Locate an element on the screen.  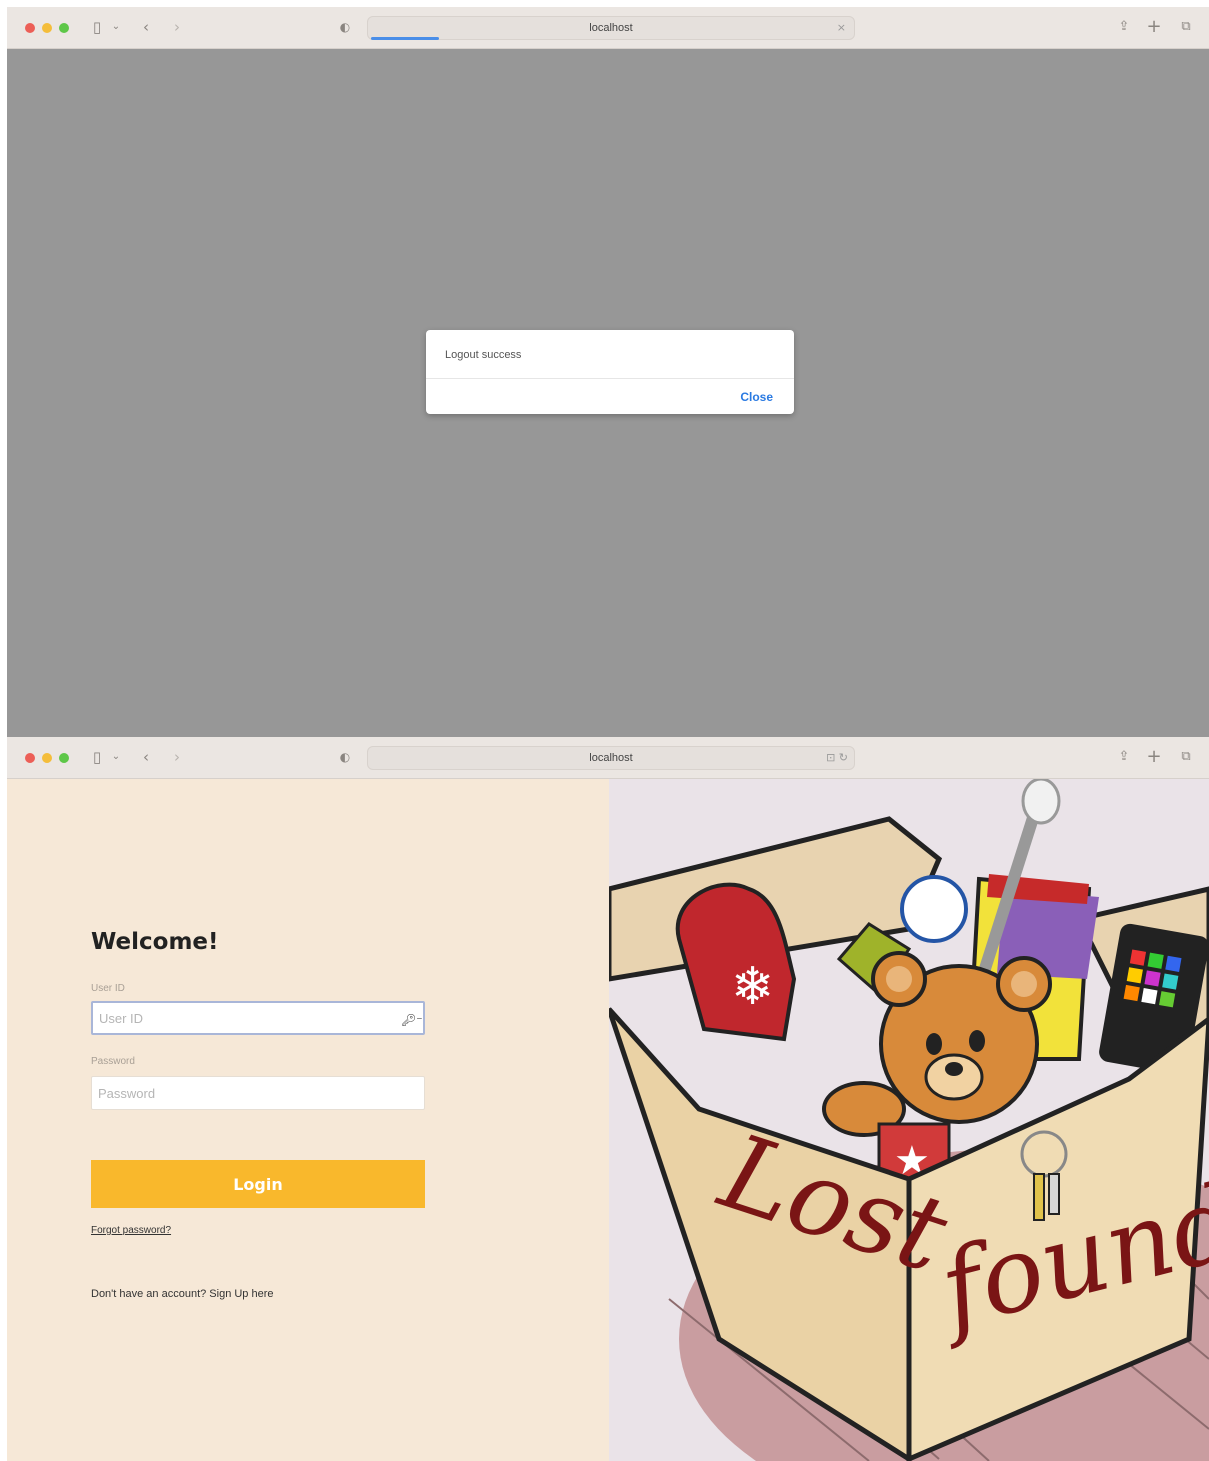
password-label: Password is located at coordinates (113, 1061).